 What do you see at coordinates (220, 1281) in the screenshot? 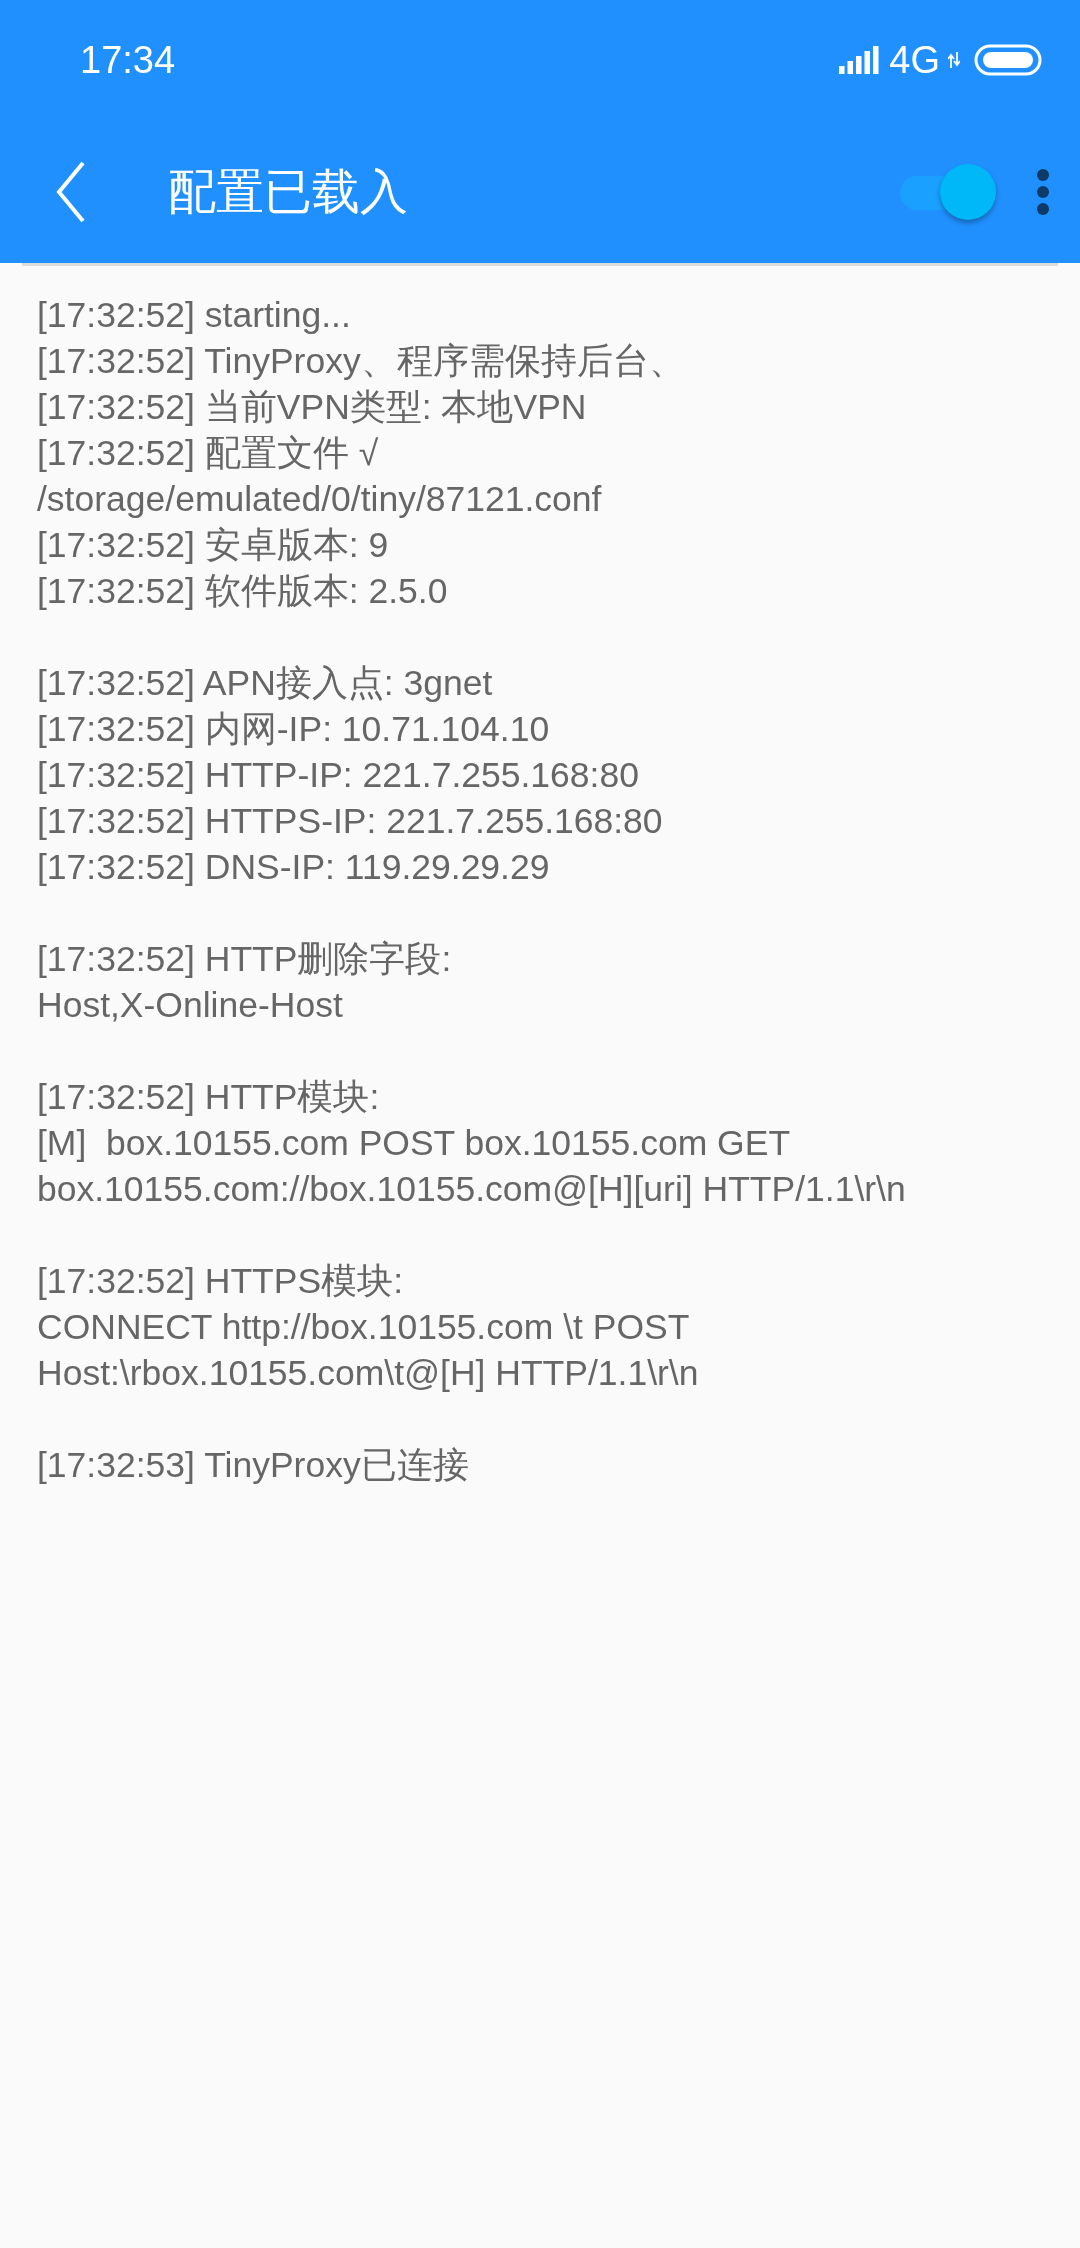
I see `log-line: [17:32:52] HTTPS模块:` at bounding box center [220, 1281].